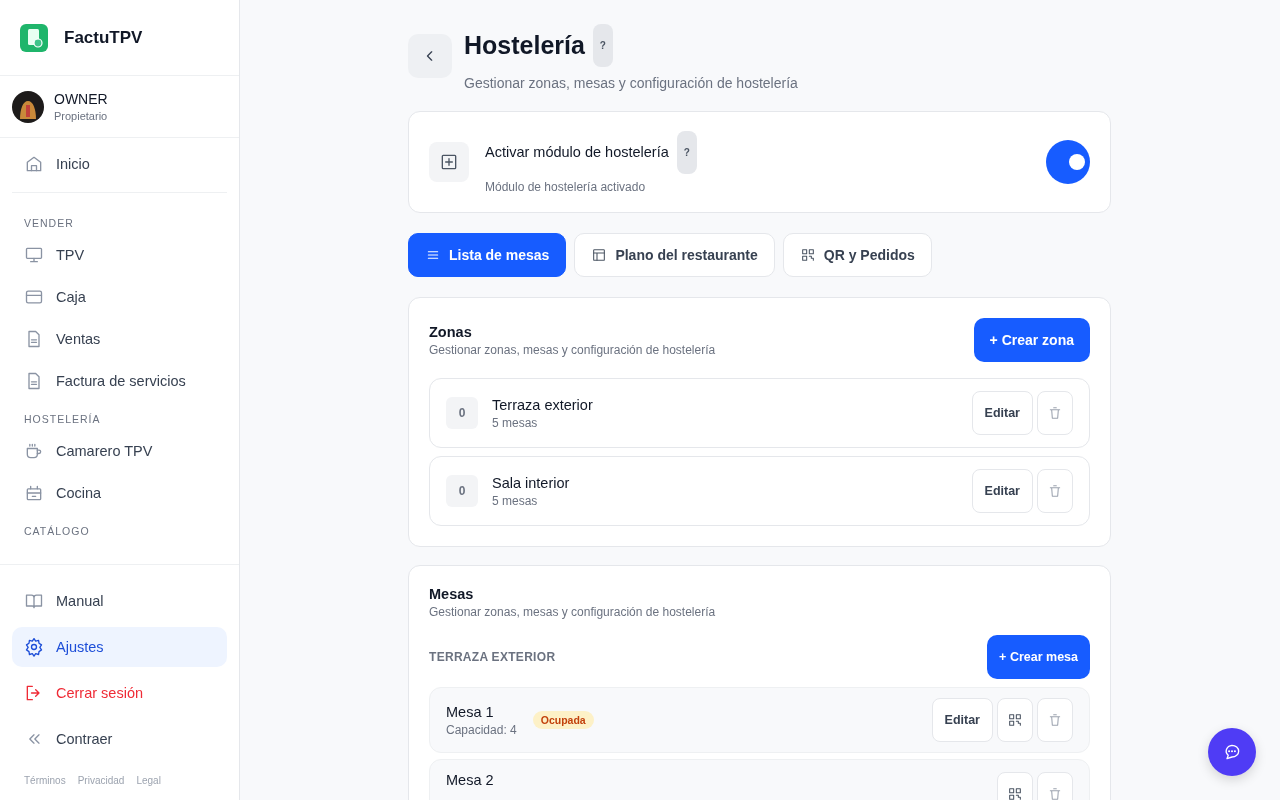 The height and width of the screenshot is (800, 1280). Describe the element at coordinates (34, 37) in the screenshot. I see `app-logo` at that location.